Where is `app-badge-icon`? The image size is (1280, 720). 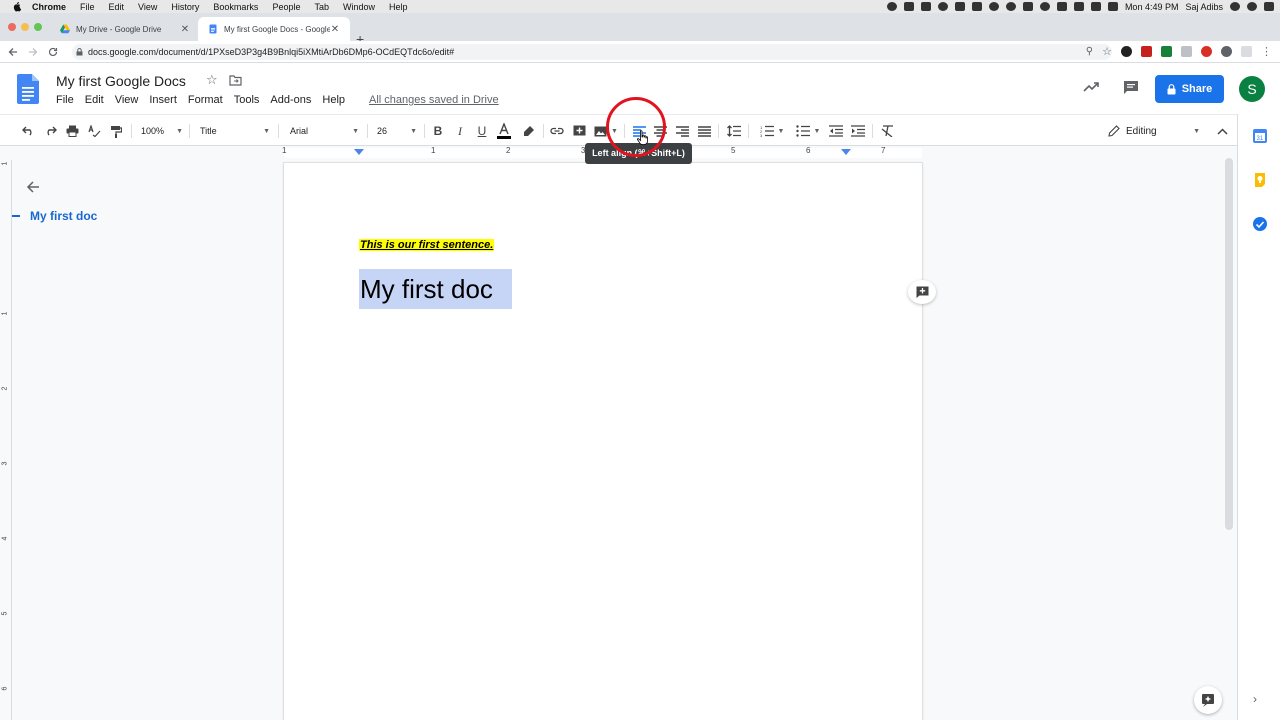
app-badge-icon is located at coordinates (1010, 6).